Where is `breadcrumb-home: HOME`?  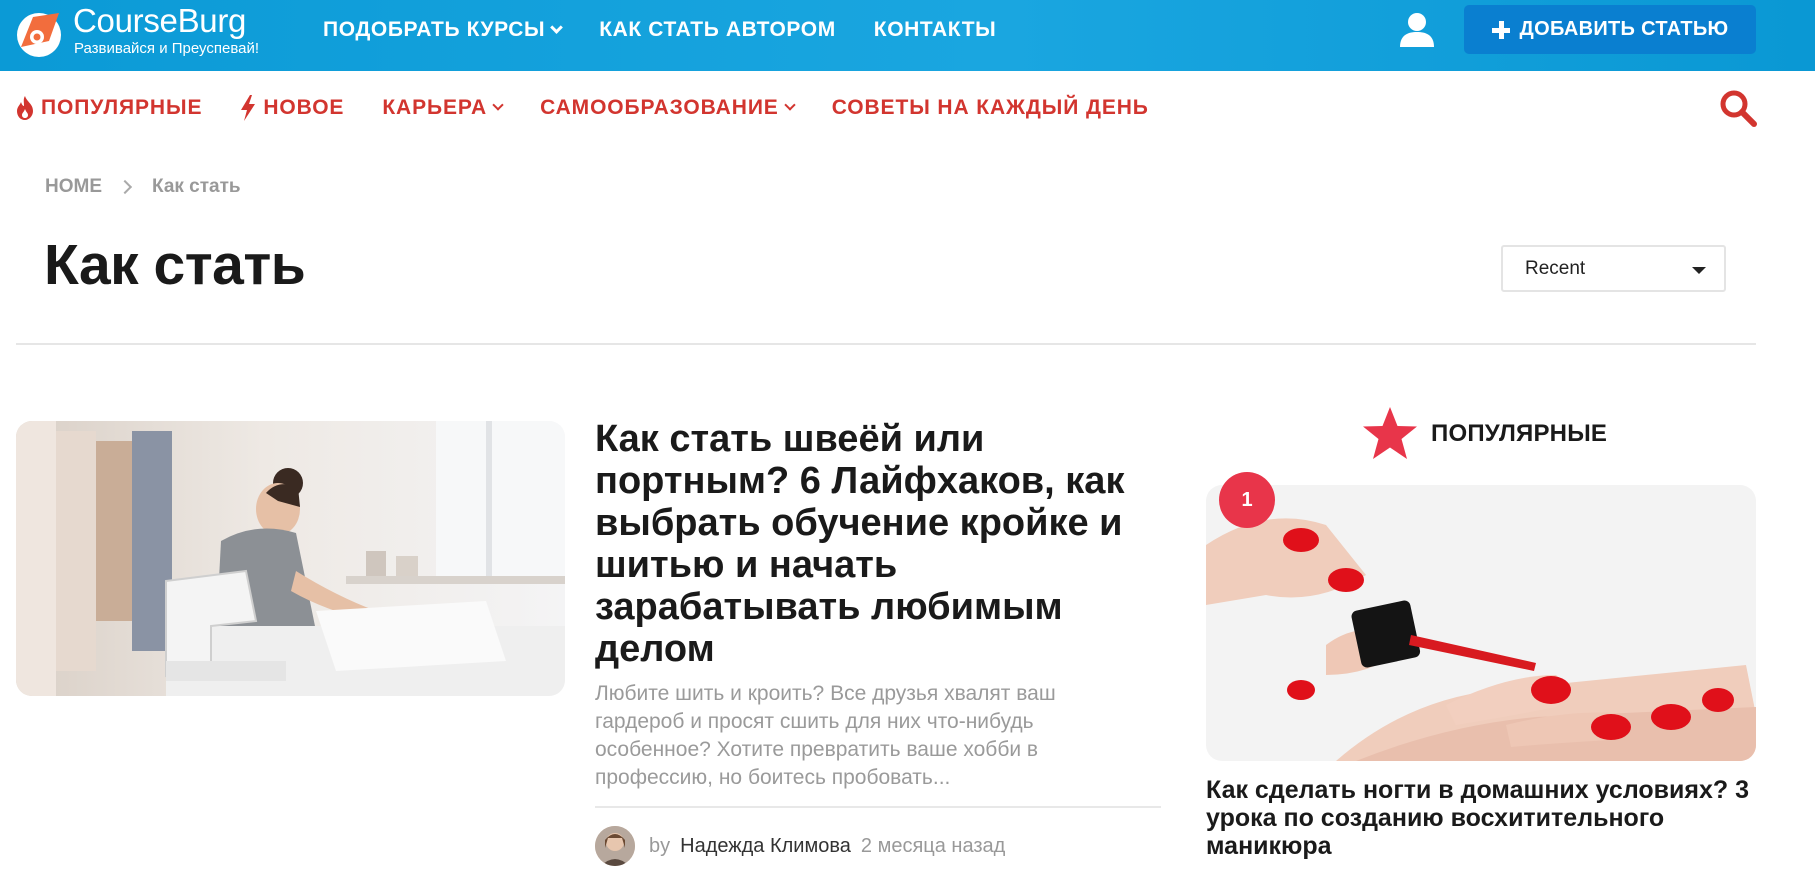
breadcrumb-home: HOME is located at coordinates (73, 187).